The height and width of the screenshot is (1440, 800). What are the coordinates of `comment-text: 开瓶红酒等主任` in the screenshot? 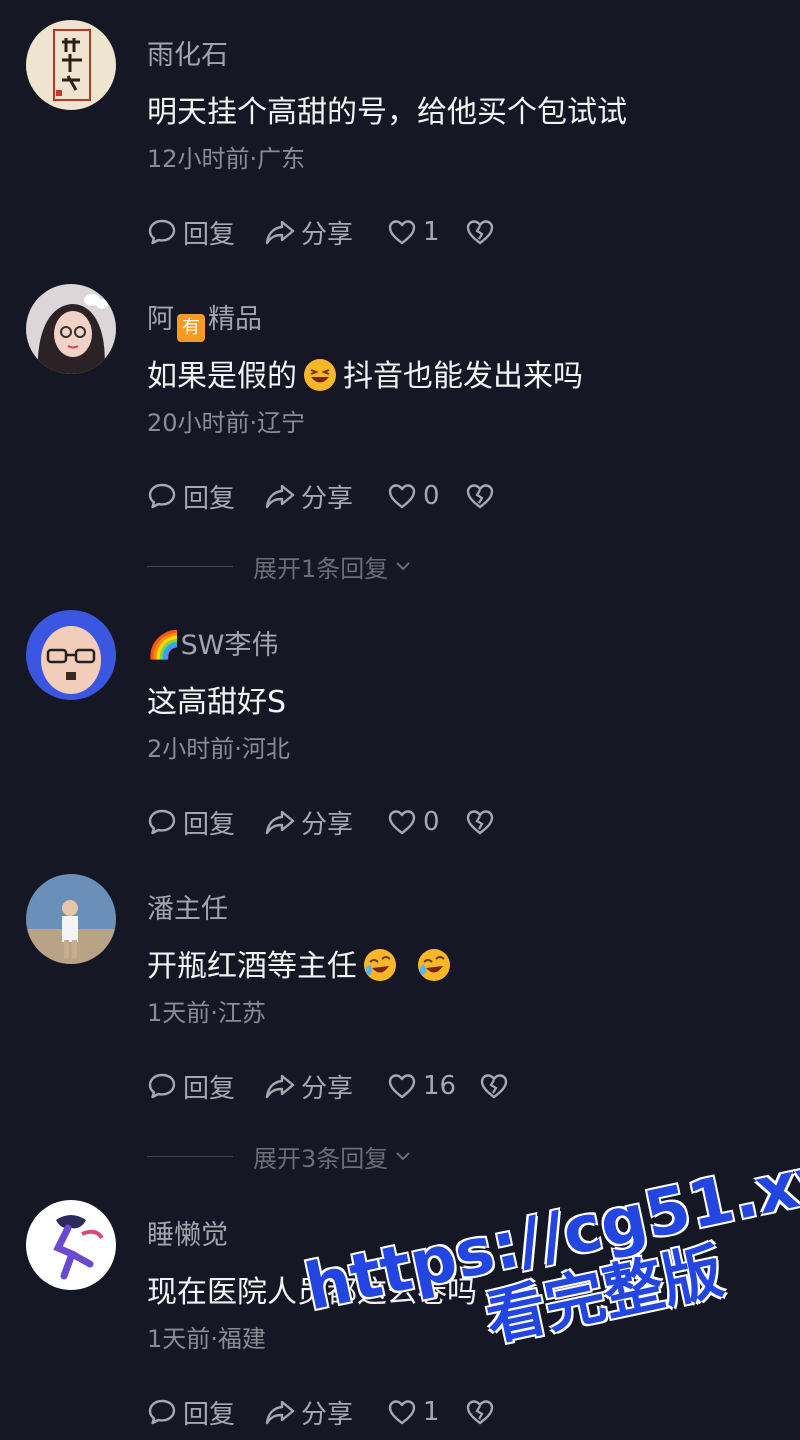 It's located at (302, 967).